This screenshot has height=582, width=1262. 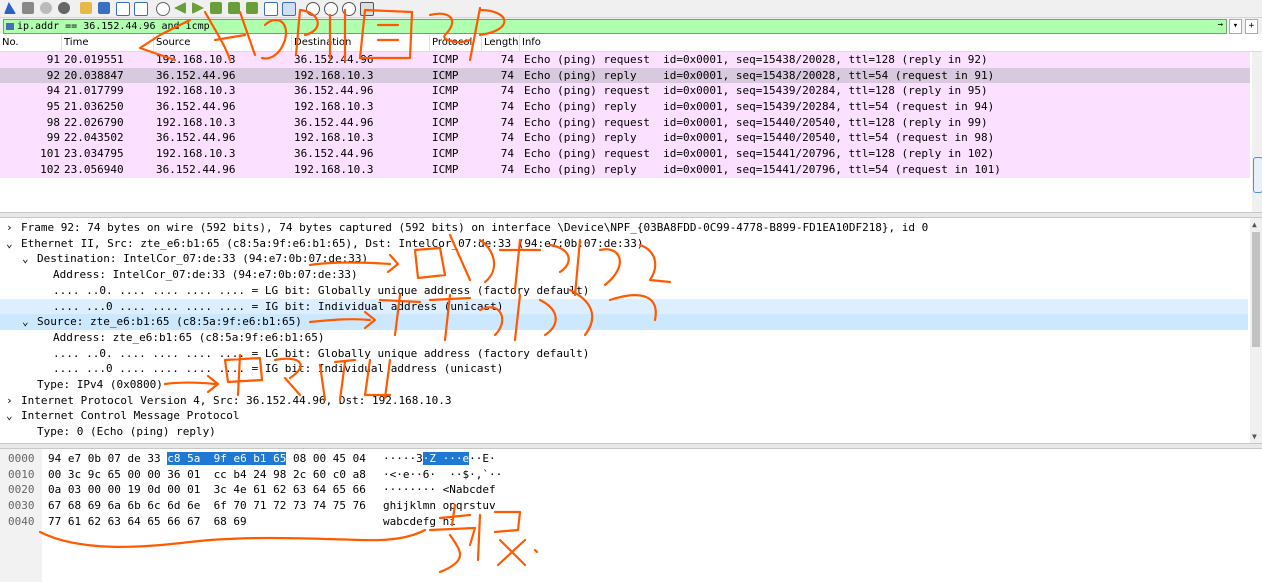 I want to click on column-header-protocol: Protocol, so click(x=456, y=43).